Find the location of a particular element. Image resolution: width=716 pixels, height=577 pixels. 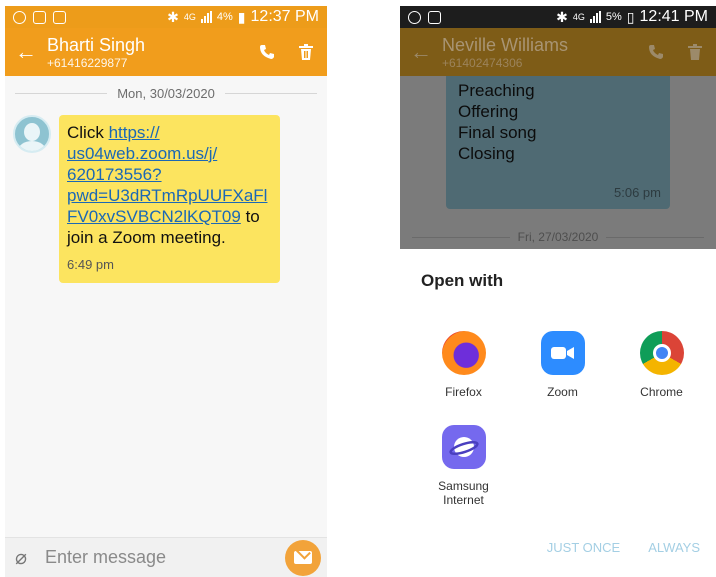

sheet-title: Open with is located at coordinates (462, 280).